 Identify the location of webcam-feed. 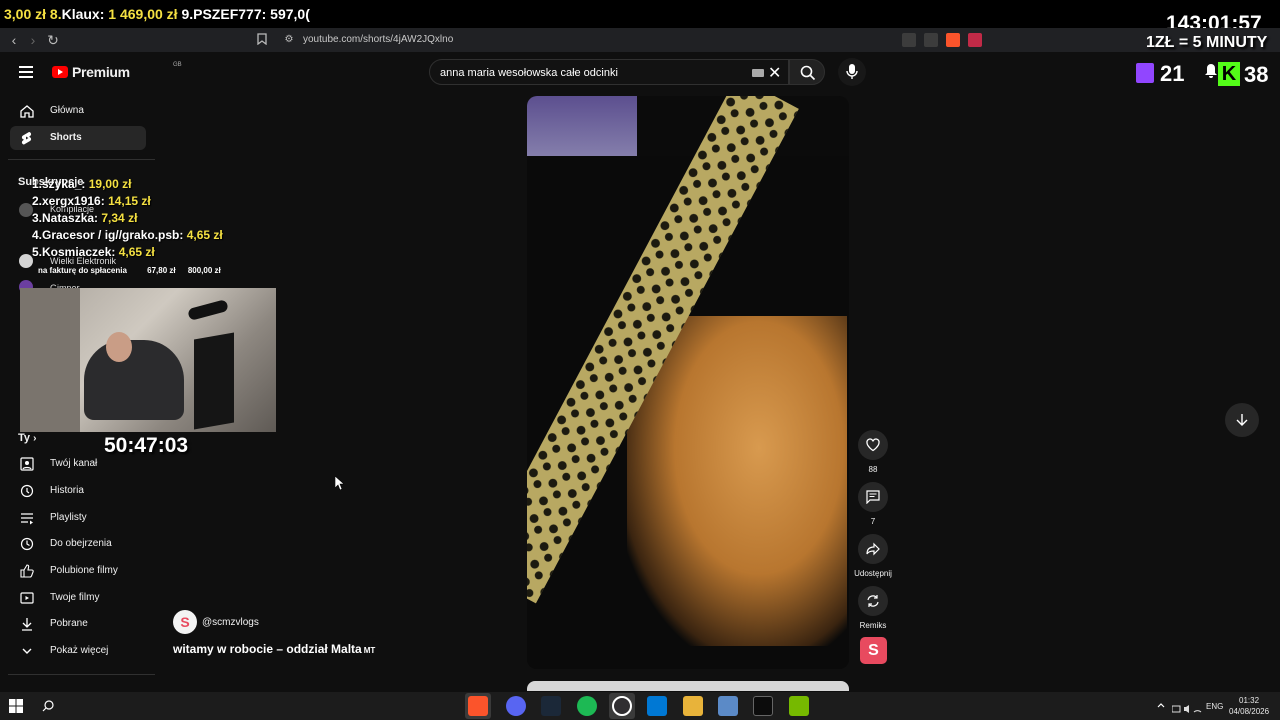
(148, 360).